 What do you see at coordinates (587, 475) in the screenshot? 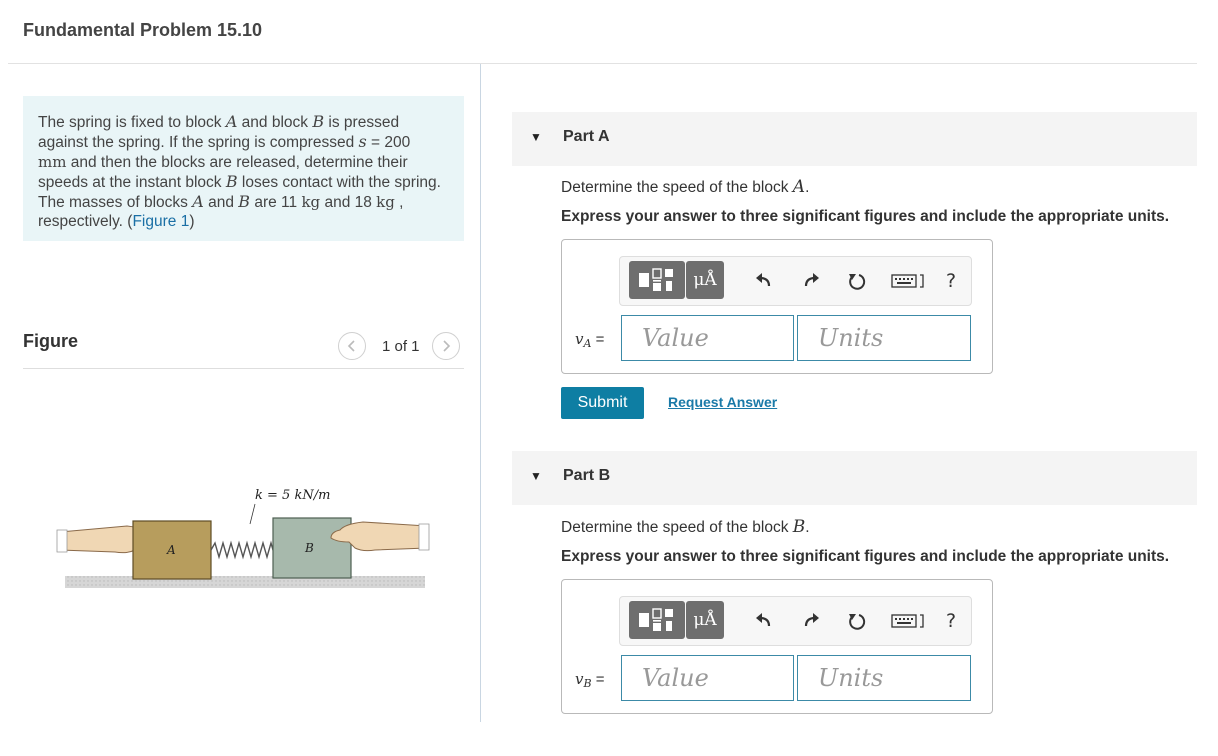
I see `part-b-title: Part B` at bounding box center [587, 475].